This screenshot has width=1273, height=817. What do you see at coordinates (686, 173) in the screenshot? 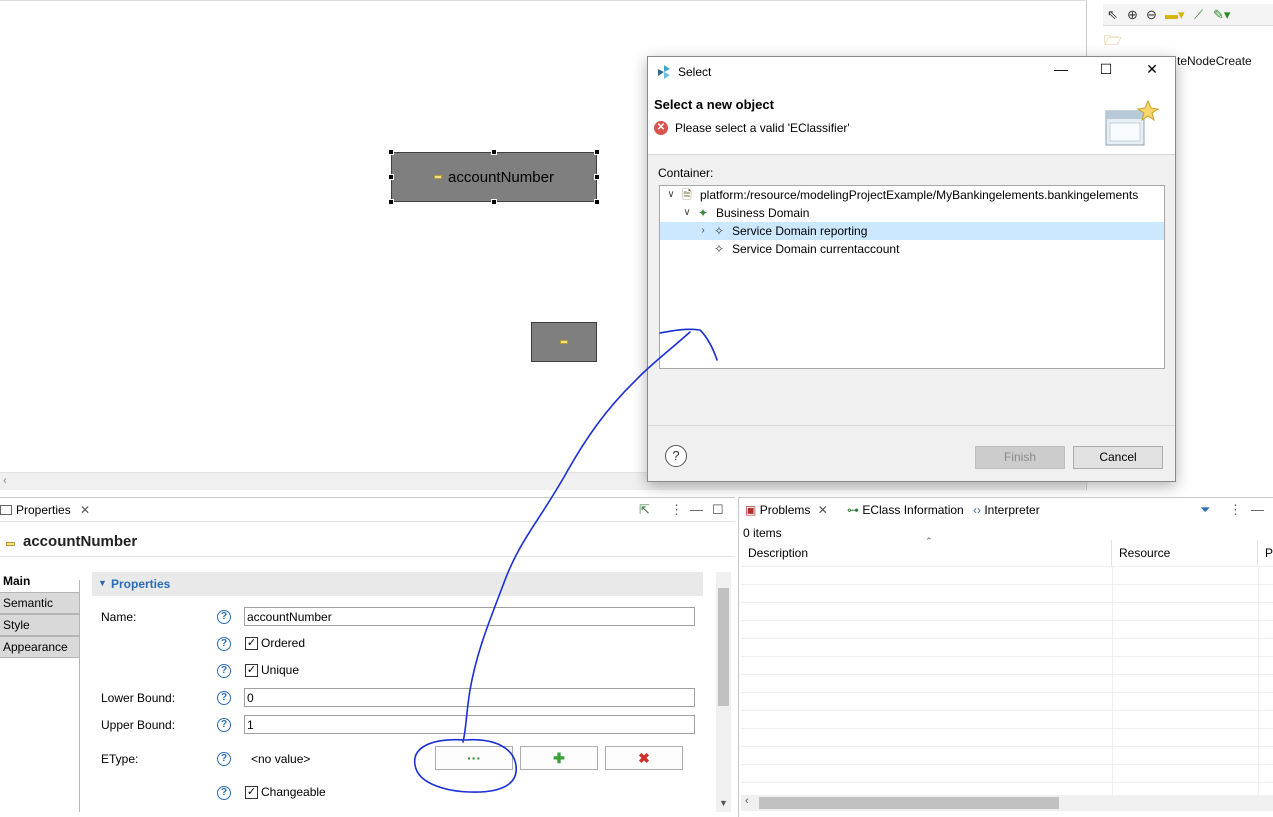
I see `container-label: Container:` at bounding box center [686, 173].